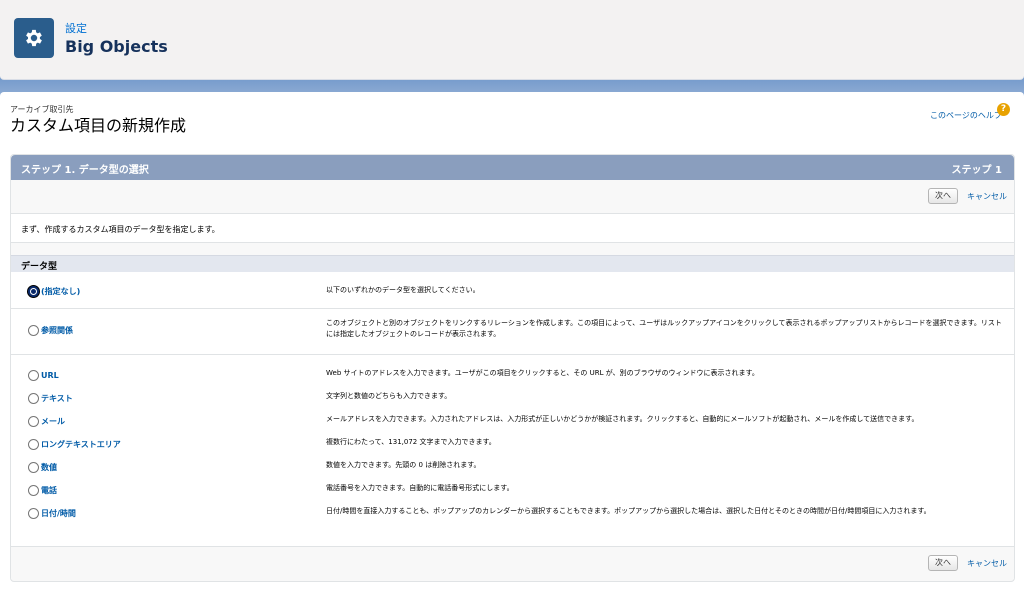 The image size is (1024, 594). Describe the element at coordinates (81, 444) in the screenshot. I see `data-type-label: ロングテキストエリア` at that location.